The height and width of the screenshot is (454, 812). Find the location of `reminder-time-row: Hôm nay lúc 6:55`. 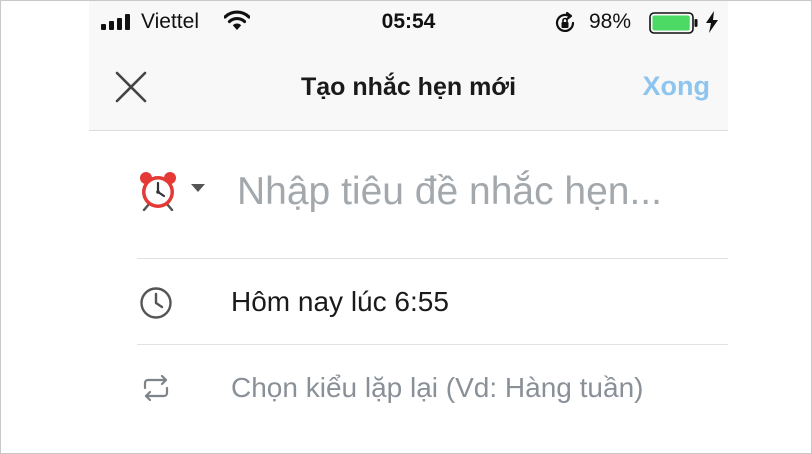

reminder-time-row: Hôm nay lúc 6:55 is located at coordinates (432, 302).